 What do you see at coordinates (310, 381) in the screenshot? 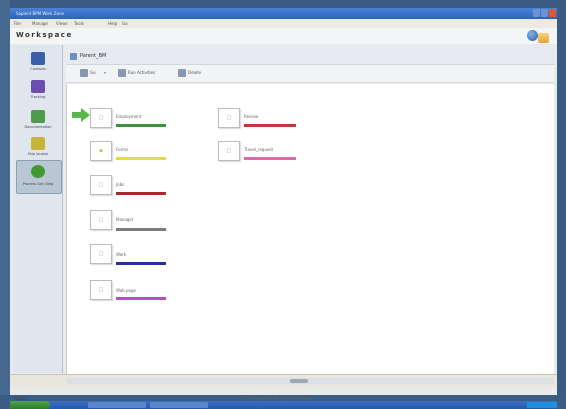
I see `horizontal-scrollbar` at bounding box center [310, 381].